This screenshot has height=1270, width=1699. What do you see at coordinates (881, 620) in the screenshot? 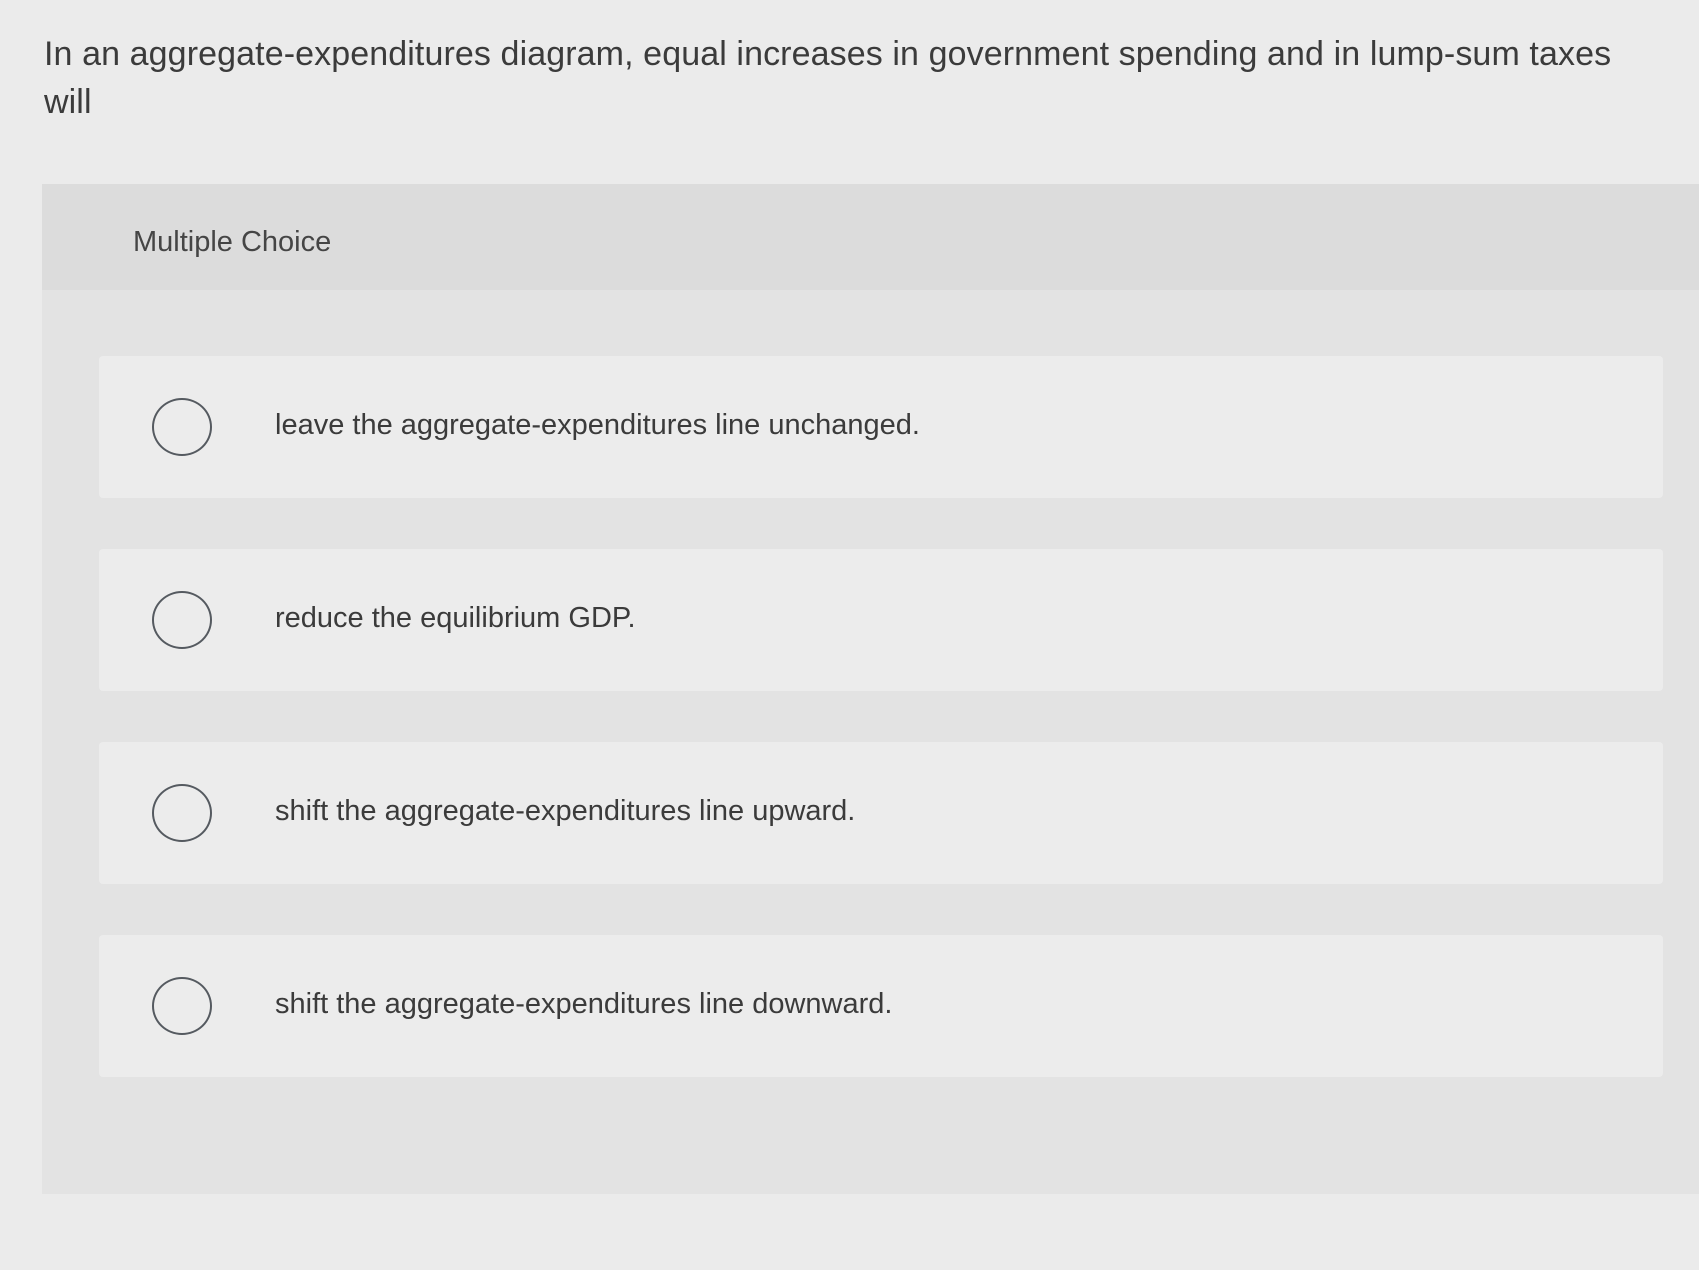
I see `answer-option-2: reduce the equilibrium GDP.` at bounding box center [881, 620].